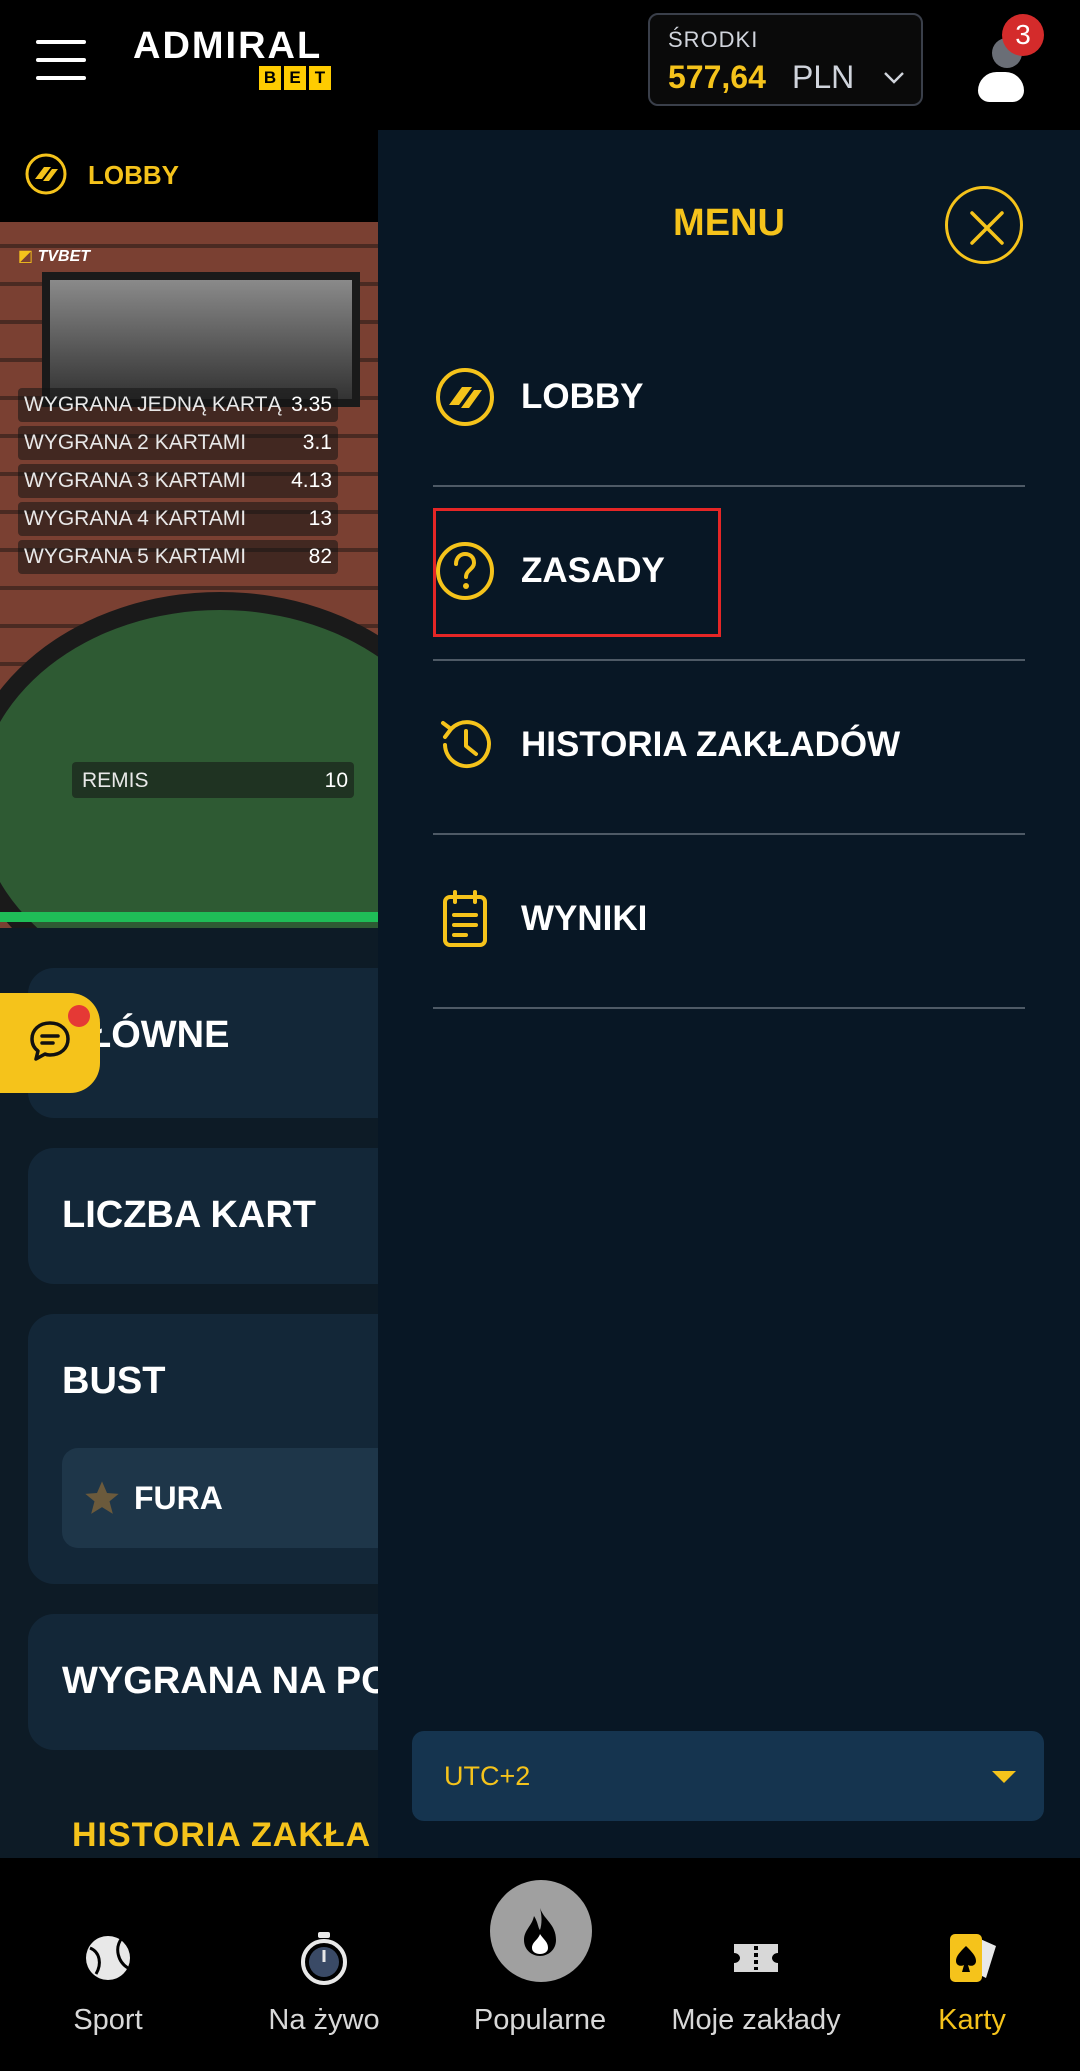 The width and height of the screenshot is (1080, 2071). Describe the element at coordinates (584, 918) in the screenshot. I see `menu-item-label: WYNIKI` at that location.